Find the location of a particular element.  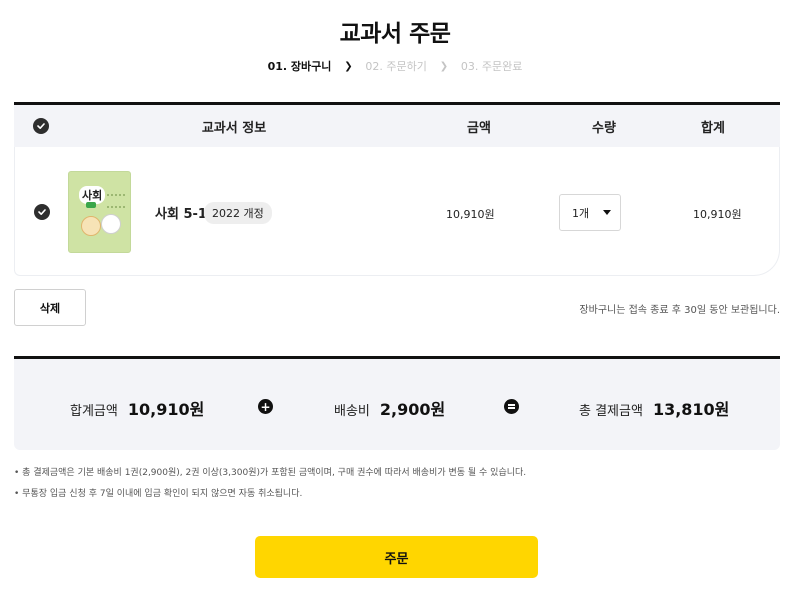

header-info: 교과서 정보 is located at coordinates (234, 128).